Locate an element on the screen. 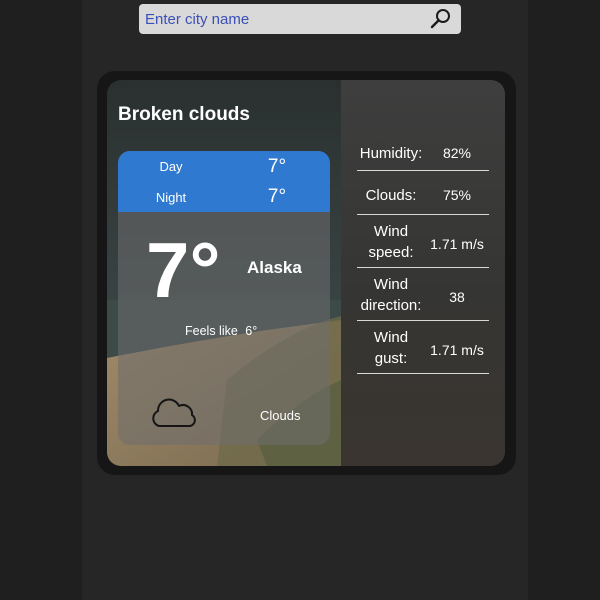 This screenshot has height=600, width=600. stat-value: 75% is located at coordinates (457, 195).